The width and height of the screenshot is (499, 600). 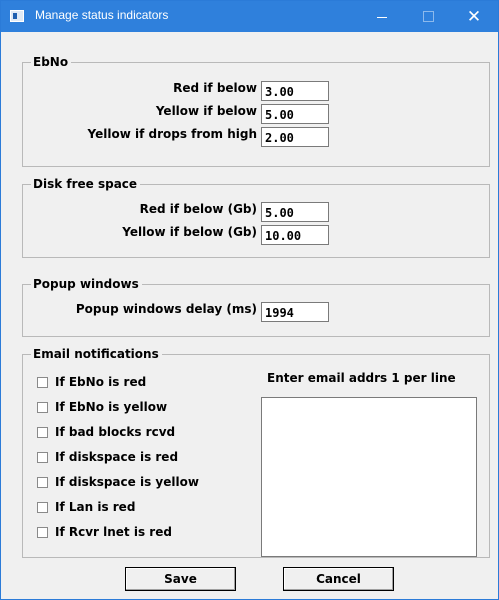 I want to click on save-button: Save, so click(x=180, y=579).